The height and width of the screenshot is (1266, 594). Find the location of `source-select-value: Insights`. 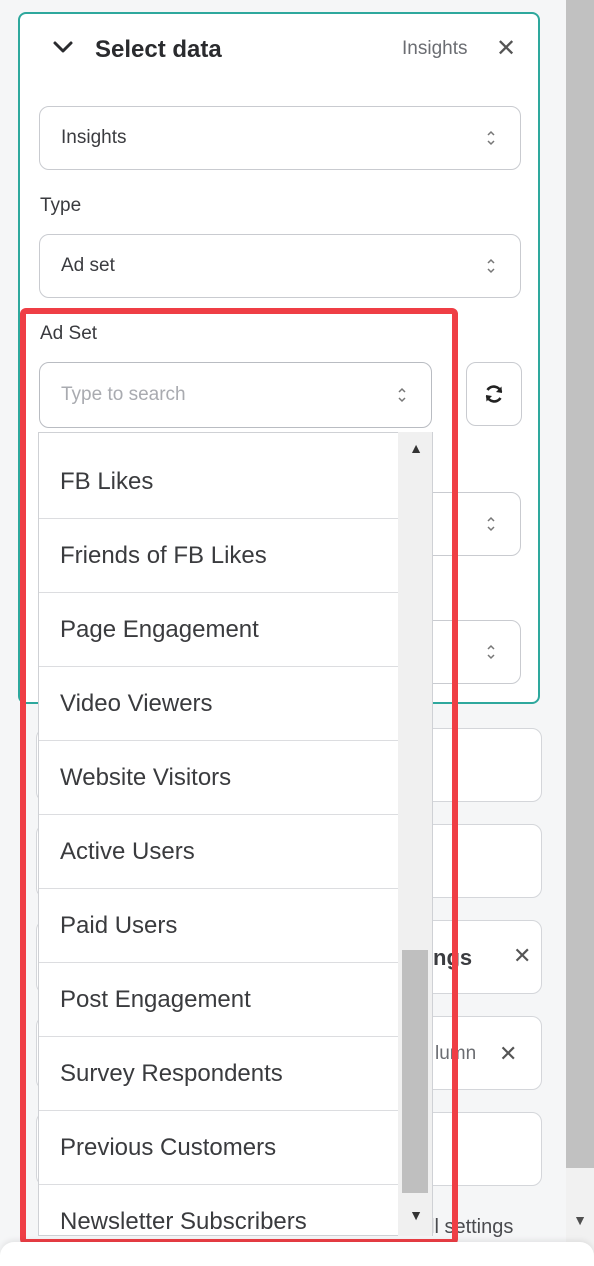

source-select-value: Insights is located at coordinates (94, 137).